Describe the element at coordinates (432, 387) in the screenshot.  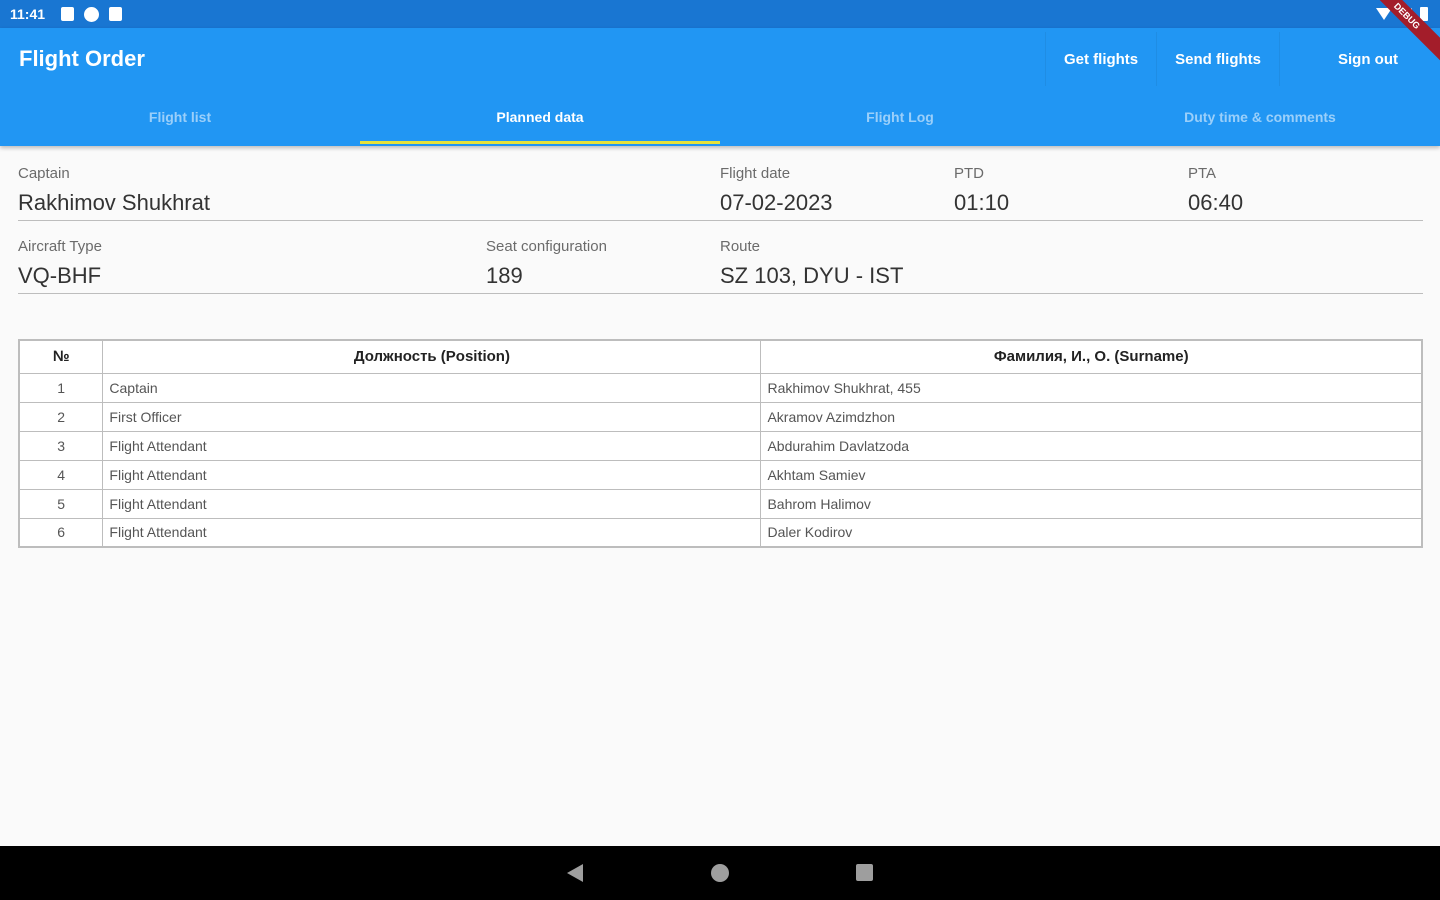
I see `cell-position: Captain` at that location.